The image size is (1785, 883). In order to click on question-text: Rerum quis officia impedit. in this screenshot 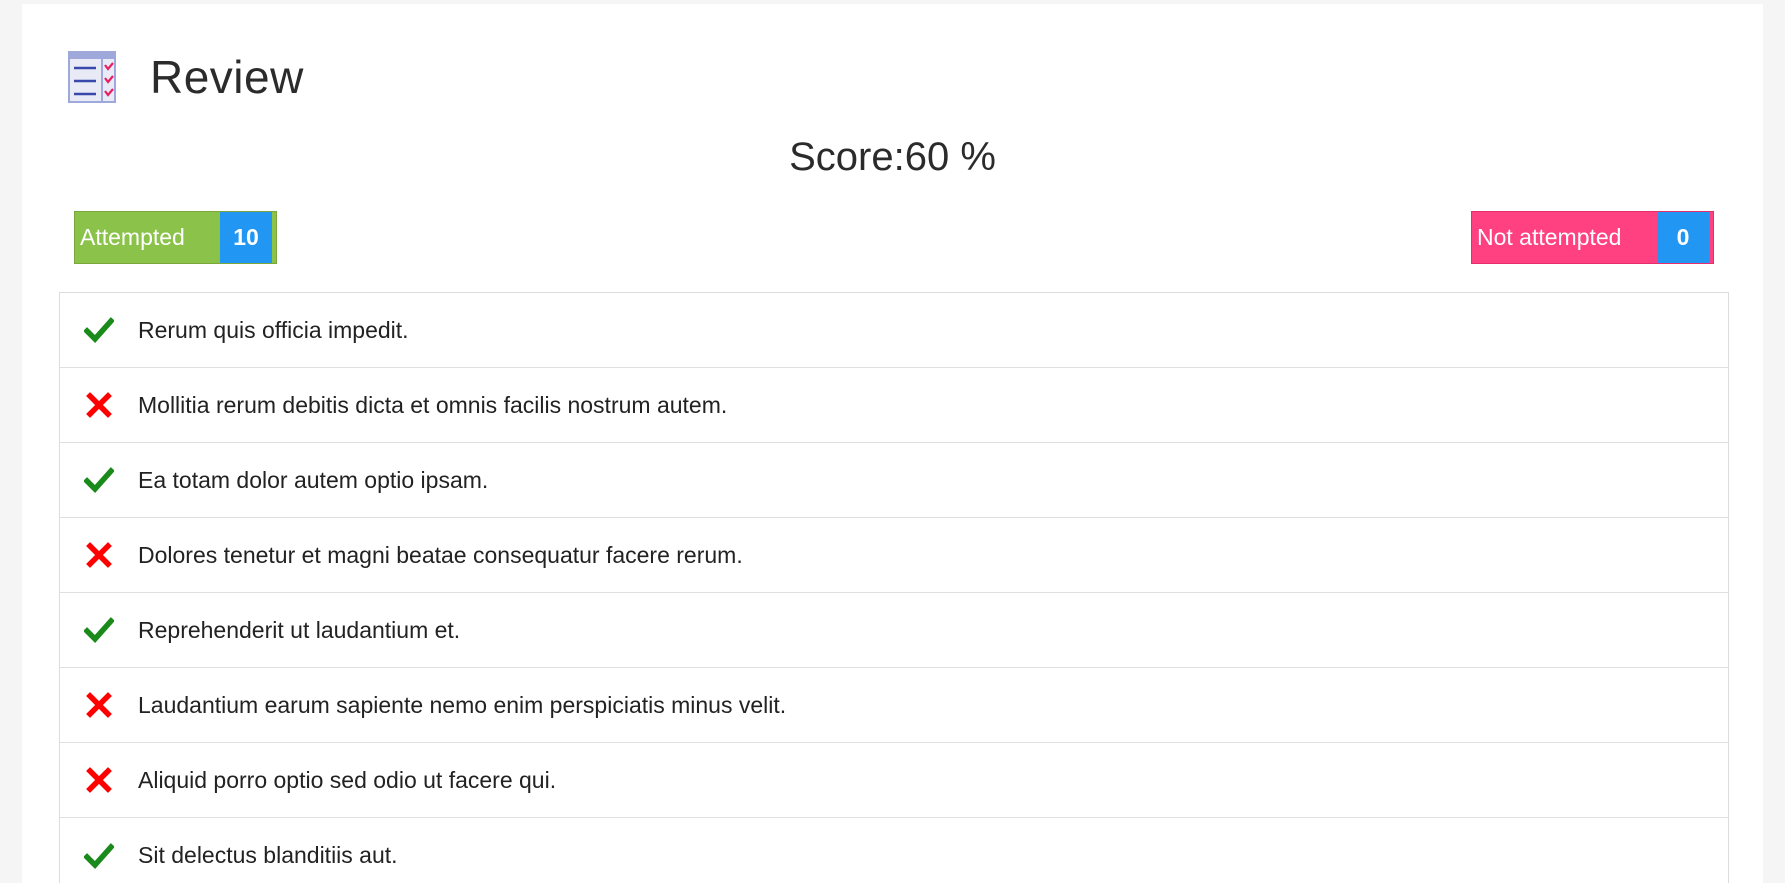, I will do `click(273, 329)`.